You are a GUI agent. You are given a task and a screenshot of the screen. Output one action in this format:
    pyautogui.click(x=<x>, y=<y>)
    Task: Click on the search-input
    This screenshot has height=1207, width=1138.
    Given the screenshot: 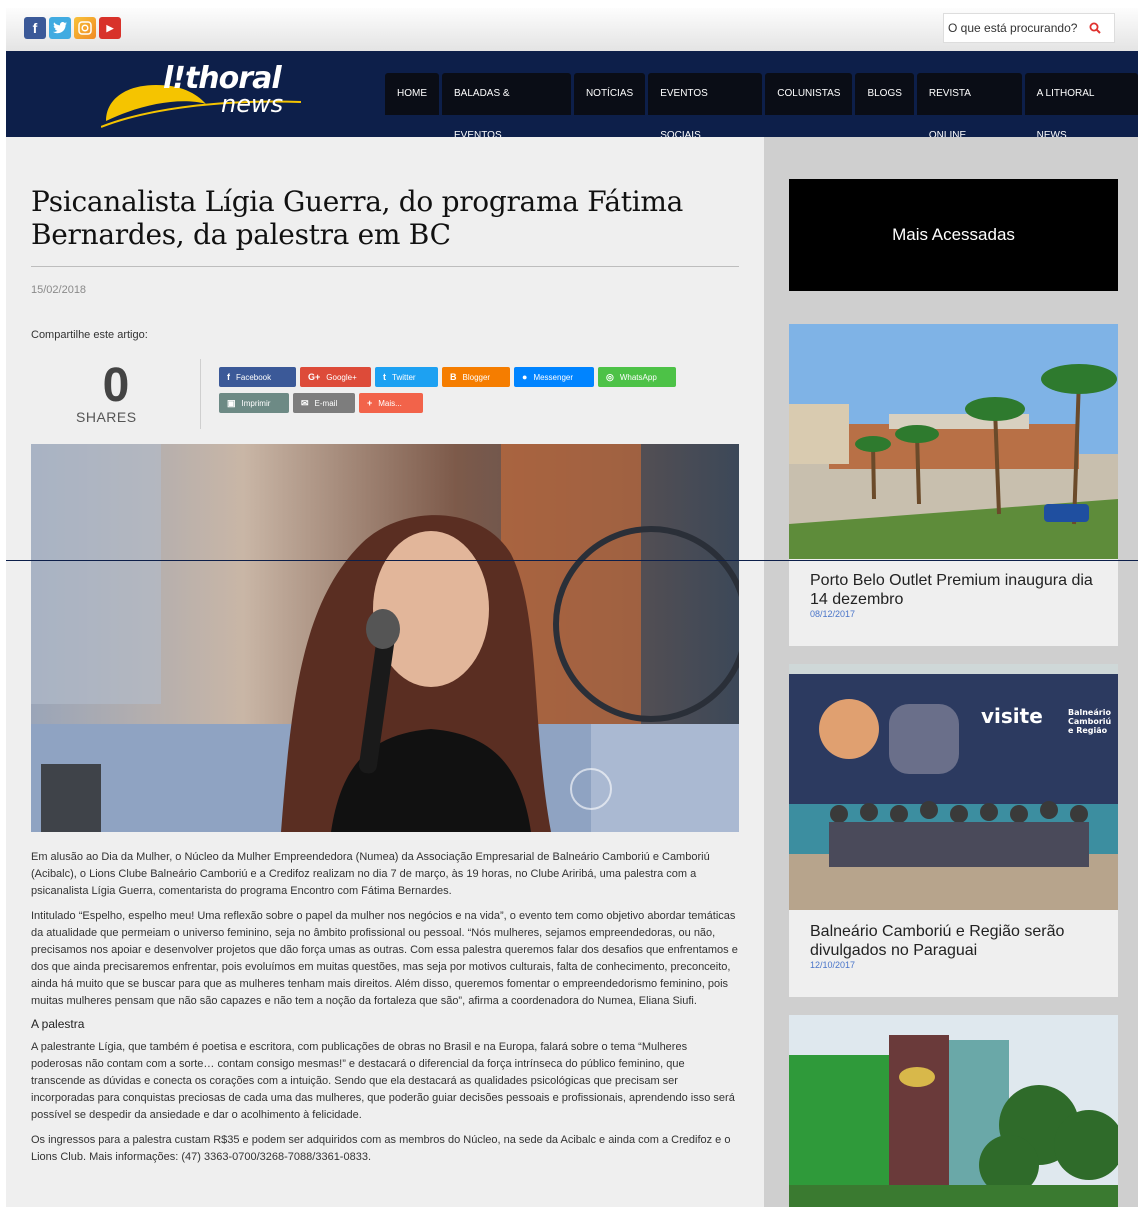 What is the action you would take?
    pyautogui.click(x=1016, y=28)
    